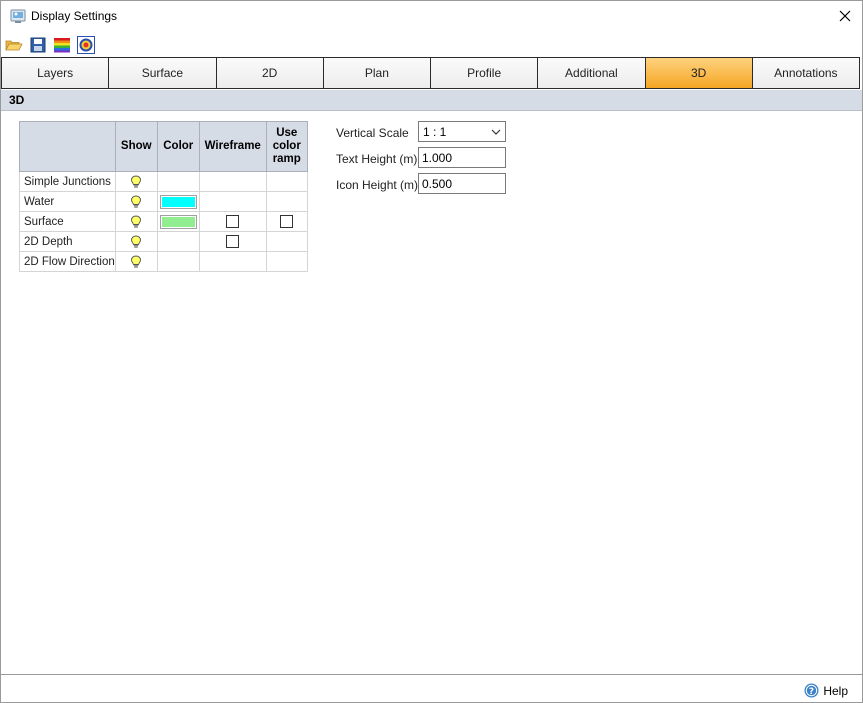 The image size is (863, 703). I want to click on table-row: Simple Junctions, so click(163, 181).